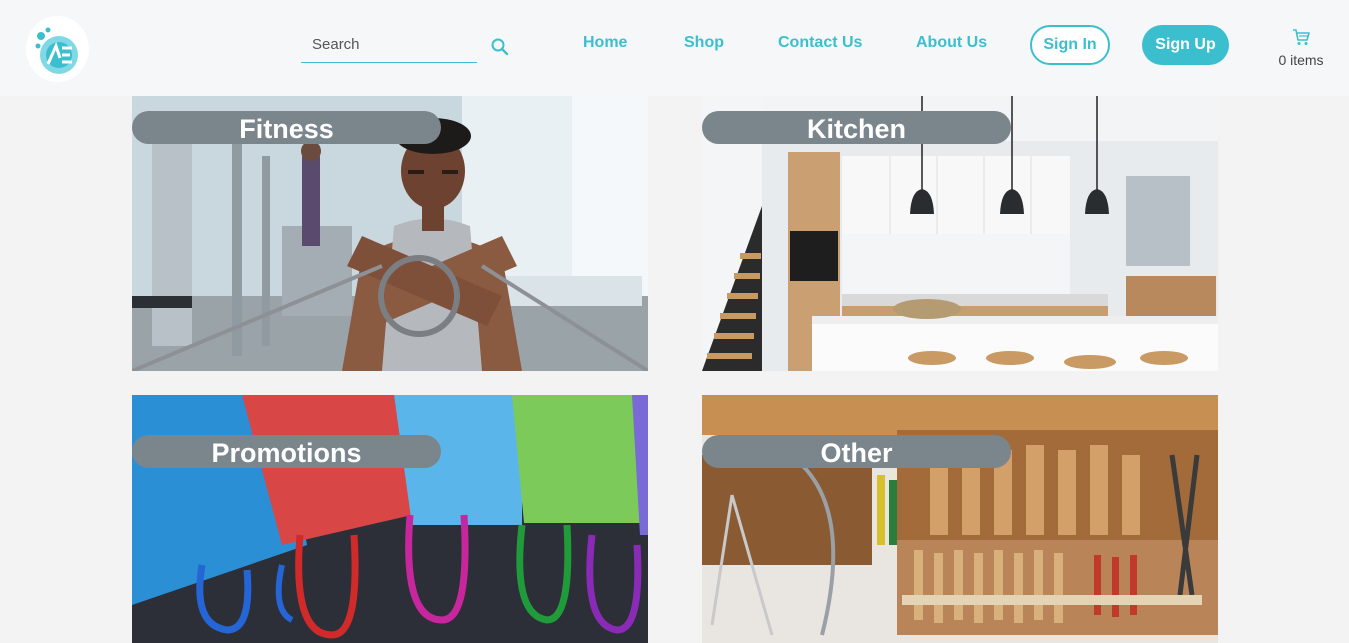 The height and width of the screenshot is (643, 1349). What do you see at coordinates (1070, 45) in the screenshot?
I see `sign-in-button: Sign In` at bounding box center [1070, 45].